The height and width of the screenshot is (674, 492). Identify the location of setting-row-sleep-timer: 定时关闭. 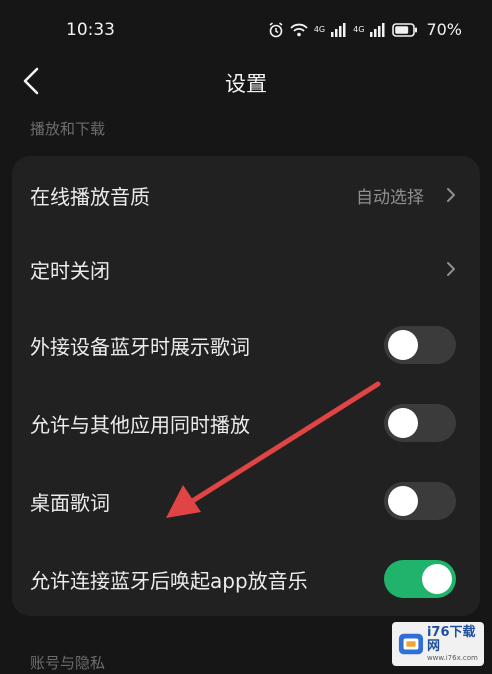
(246, 269).